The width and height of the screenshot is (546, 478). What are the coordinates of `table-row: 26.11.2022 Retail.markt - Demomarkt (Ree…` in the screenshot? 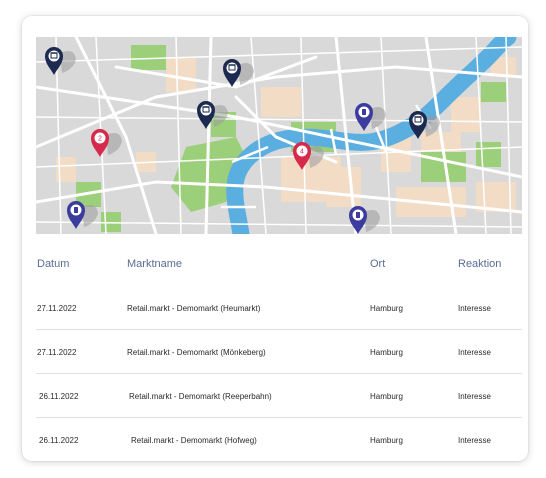 It's located at (279, 396).